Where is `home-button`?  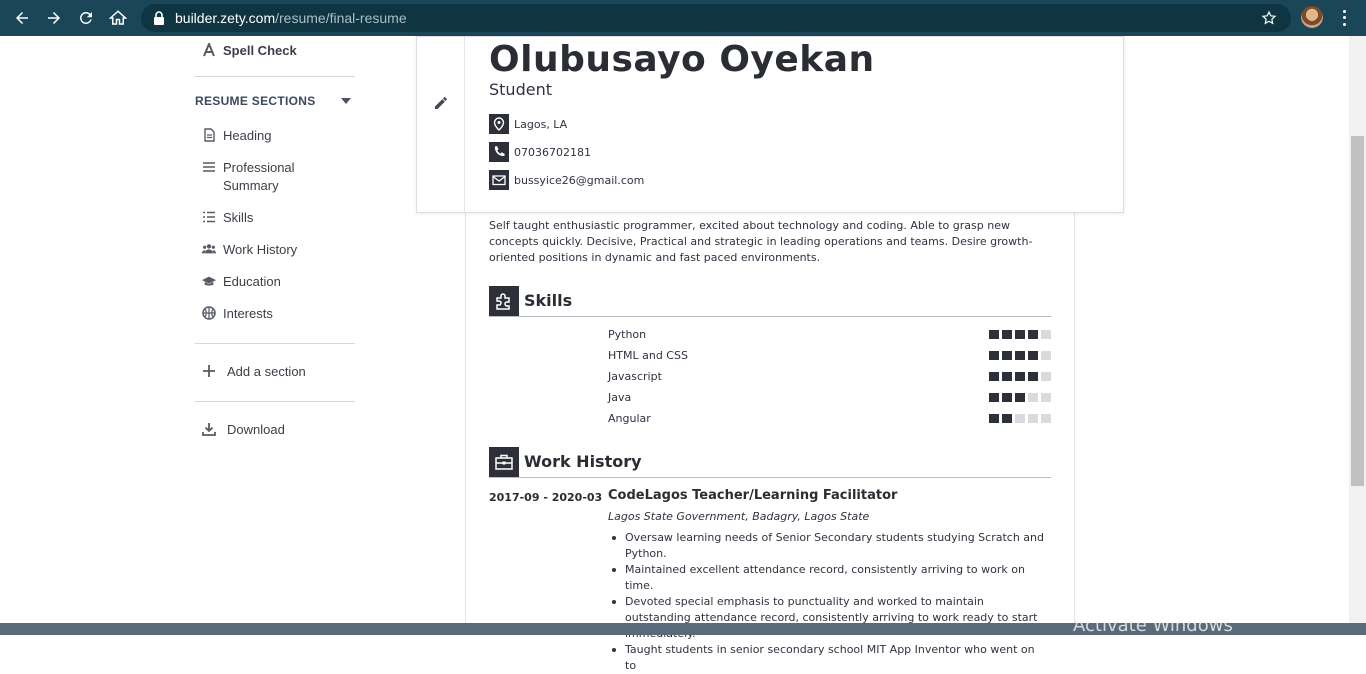 home-button is located at coordinates (118, 18).